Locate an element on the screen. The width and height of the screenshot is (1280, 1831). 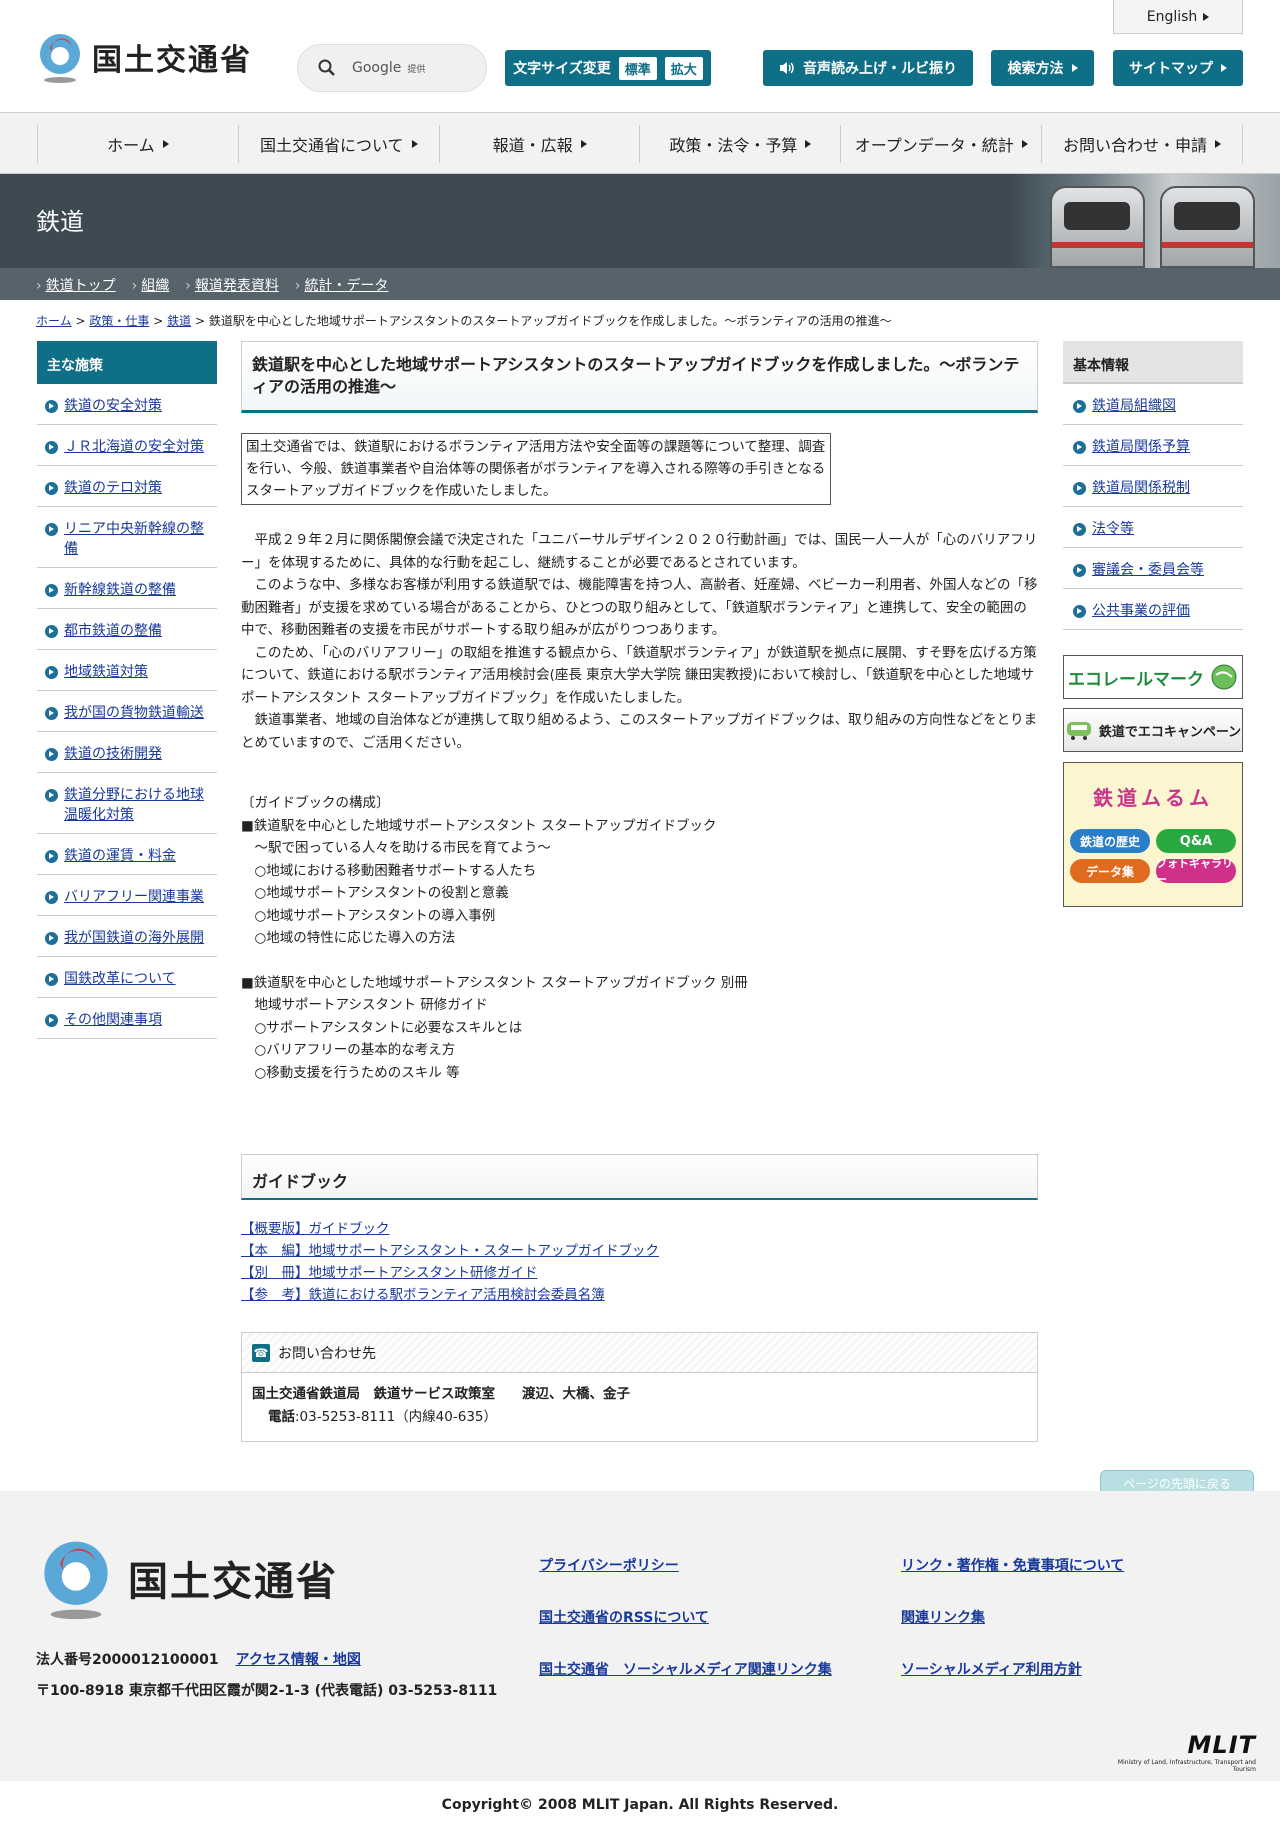
museum-gallery-button: フォトギャラリー is located at coordinates (1196, 871).